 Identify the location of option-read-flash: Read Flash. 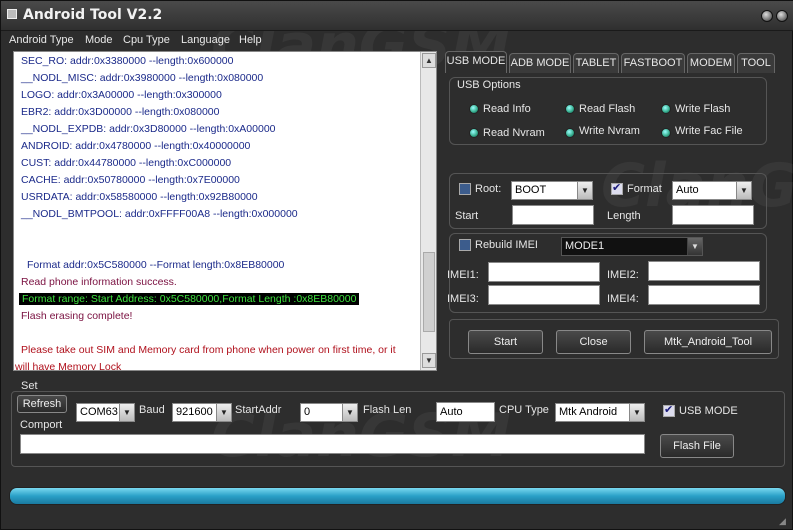
(607, 109).